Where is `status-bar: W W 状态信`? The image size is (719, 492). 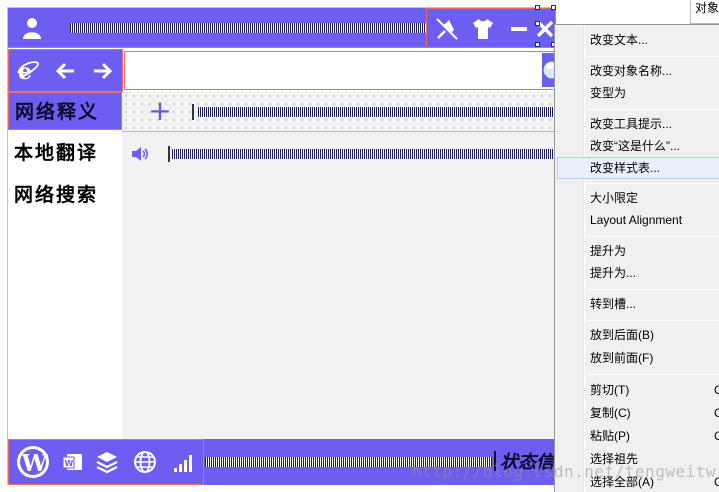 status-bar: W W 状态信 is located at coordinates (281, 462).